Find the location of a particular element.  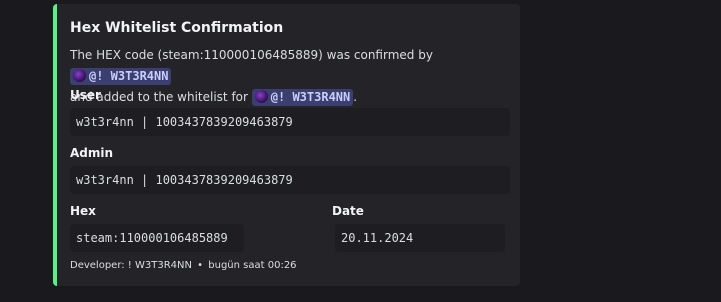

embed-title: Hex Whitelist Confirmation is located at coordinates (177, 28).